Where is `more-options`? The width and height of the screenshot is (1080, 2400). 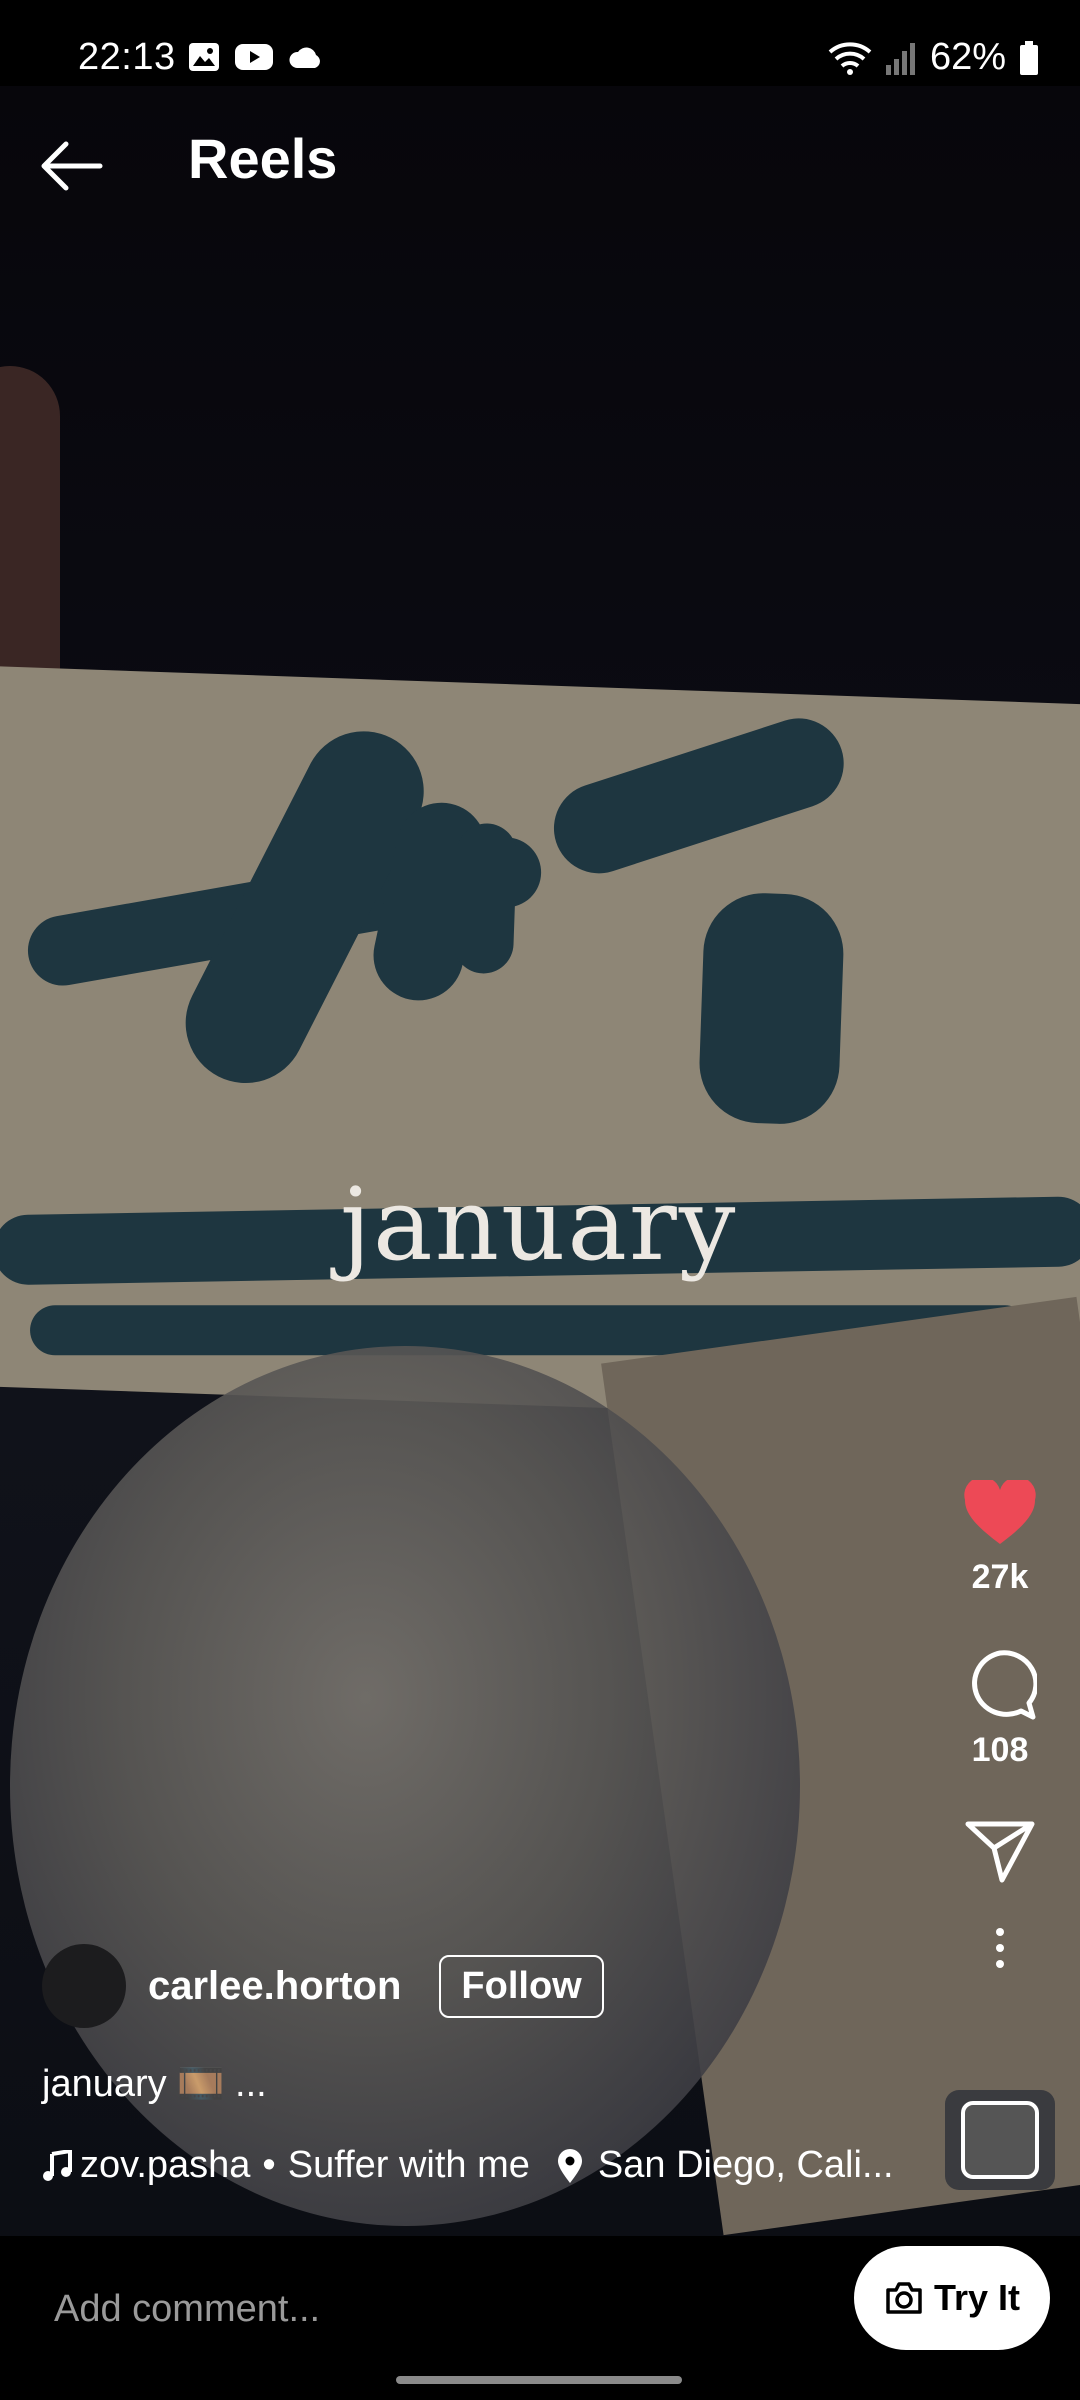 more-options is located at coordinates (1000, 1948).